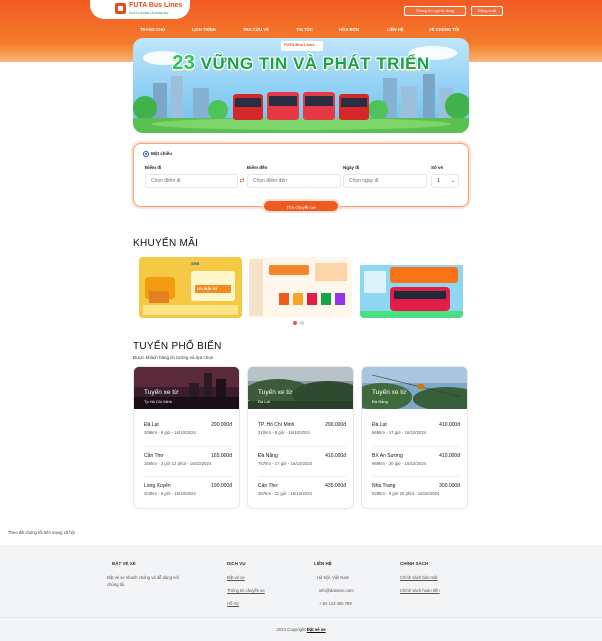 This screenshot has height=641, width=602. I want to click on route-price: 190.000đ, so click(221, 486).